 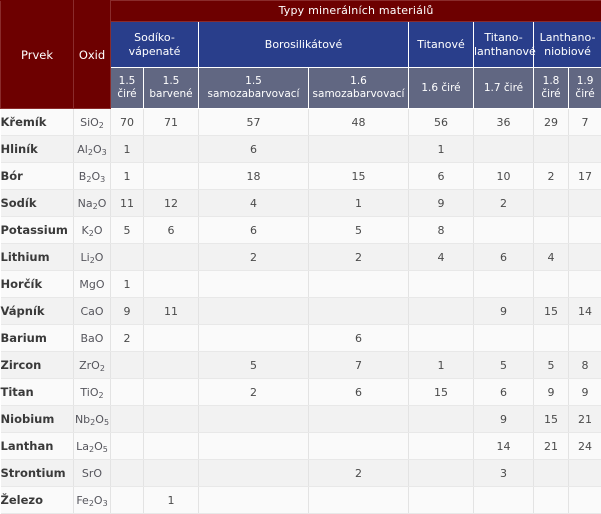 I want to click on cell-value: 5, so click(x=254, y=365).